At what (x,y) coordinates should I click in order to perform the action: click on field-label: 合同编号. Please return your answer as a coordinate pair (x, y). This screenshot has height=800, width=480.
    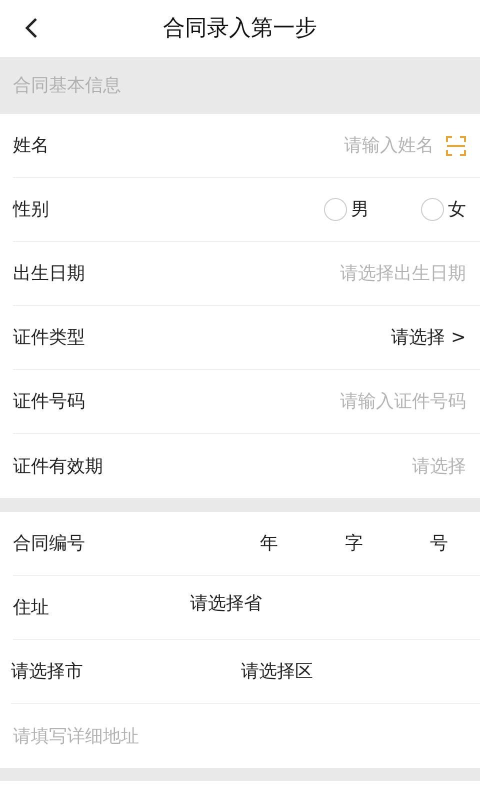
    Looking at the image, I should click on (49, 544).